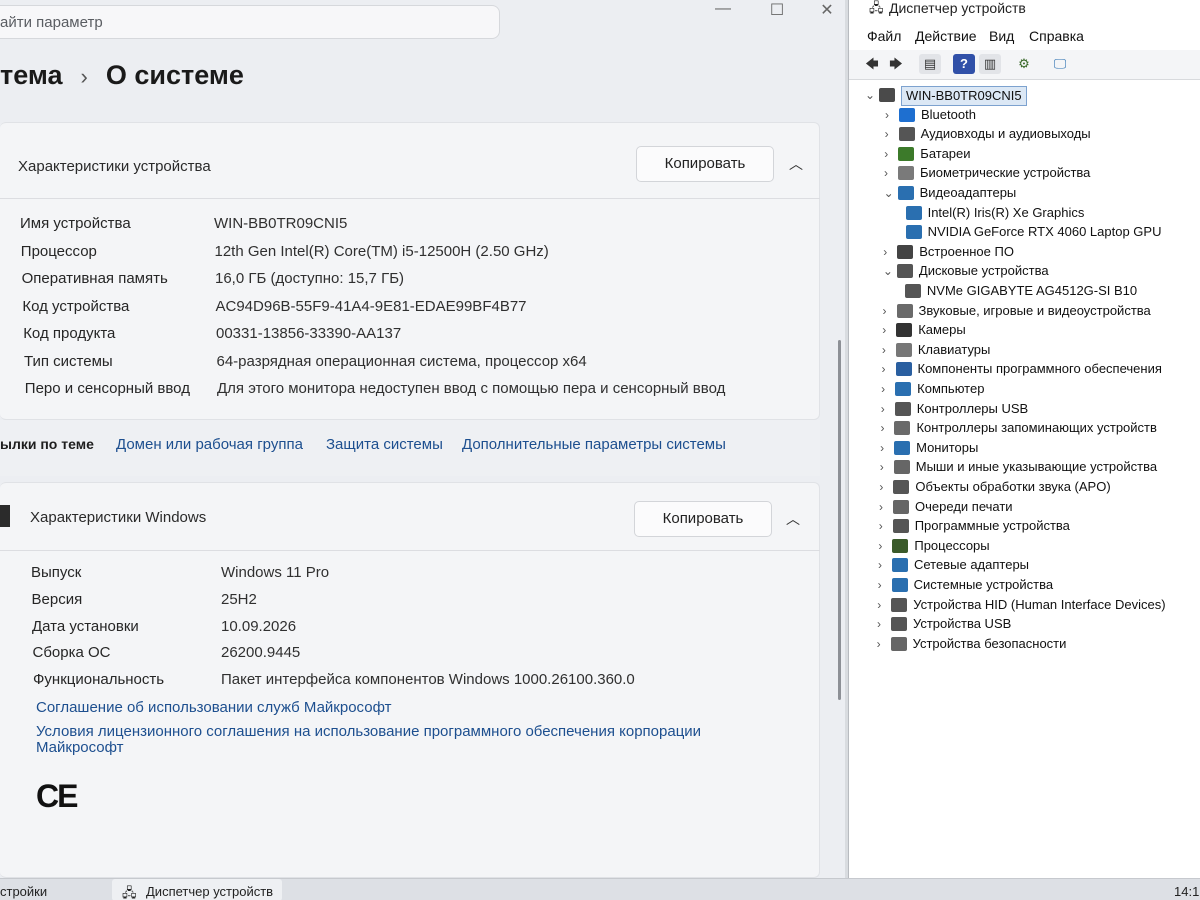 Image resolution: width=1200 pixels, height=900 pixels. What do you see at coordinates (972, 408) in the screenshot?
I see `tree-category-label: Контроллеры USB` at bounding box center [972, 408].